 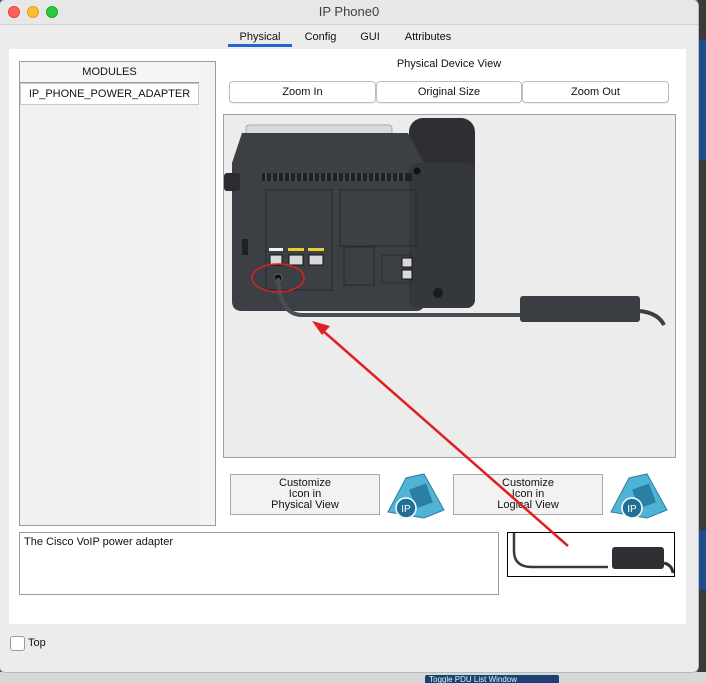 What do you see at coordinates (302, 92) in the screenshot?
I see `zoom-in-button: Zoom In` at bounding box center [302, 92].